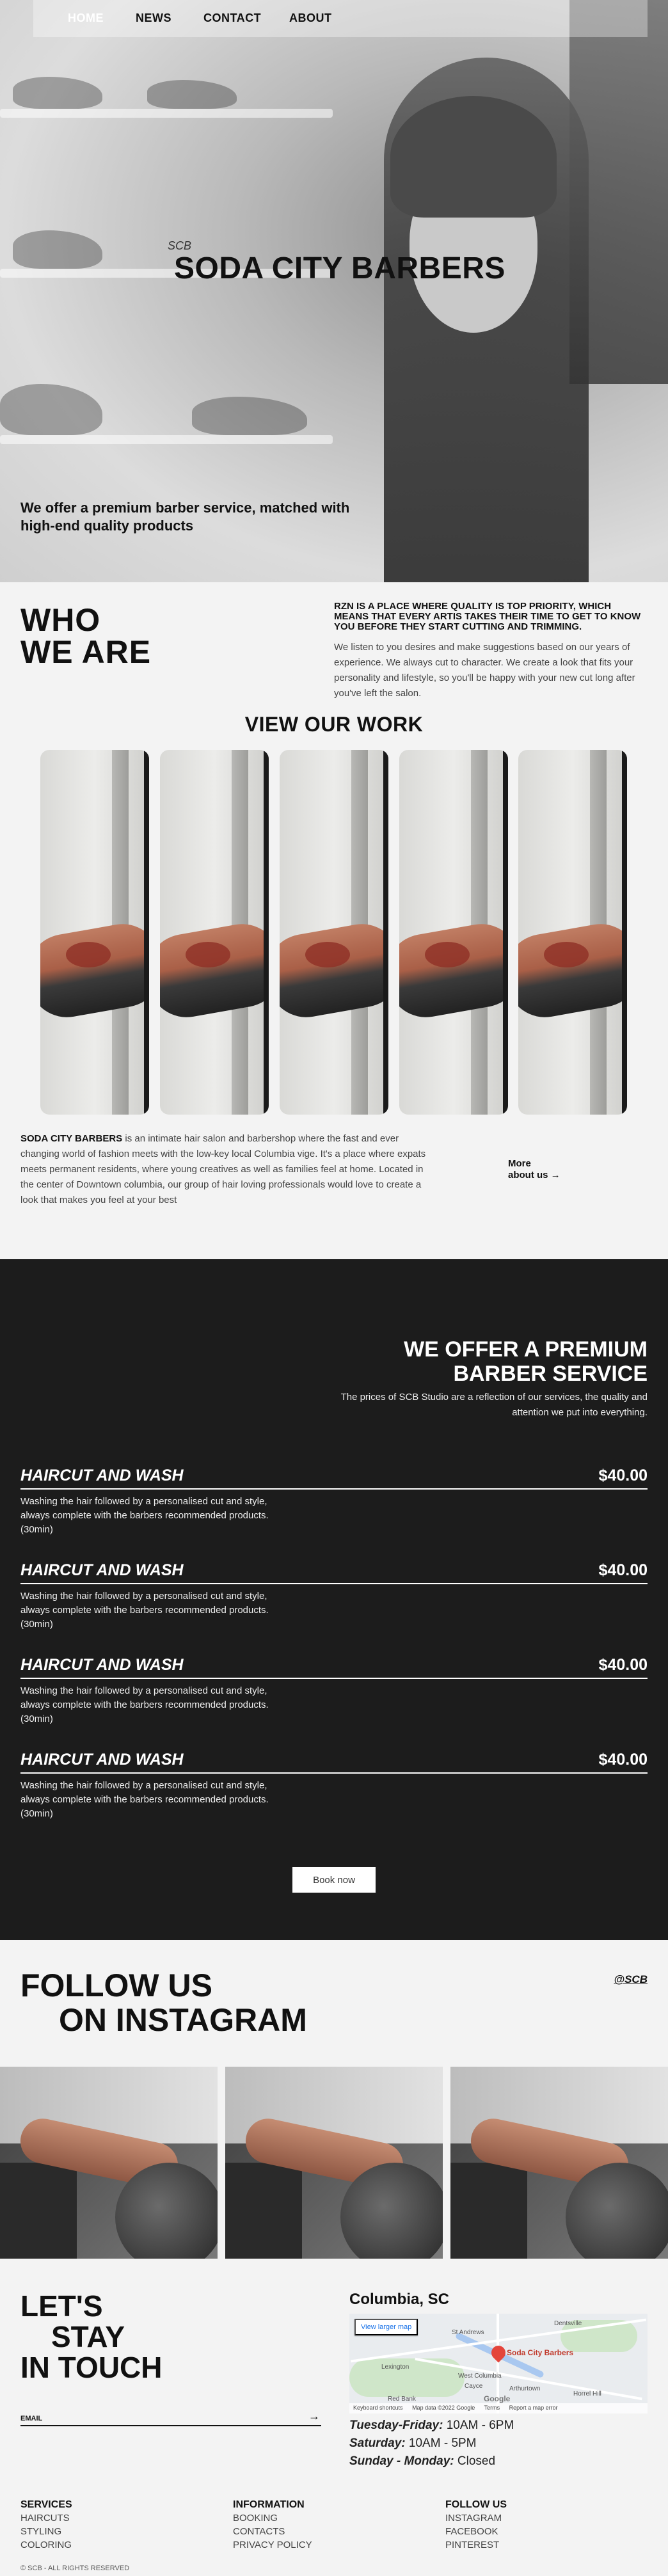  I want to click on footer-services: SERVICES HAIRCUTS STYLING COLORING, so click(46, 2525).